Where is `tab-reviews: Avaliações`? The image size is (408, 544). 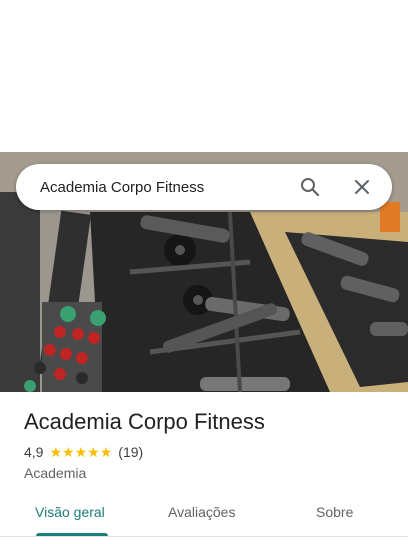 tab-reviews: Avaliações is located at coordinates (201, 512).